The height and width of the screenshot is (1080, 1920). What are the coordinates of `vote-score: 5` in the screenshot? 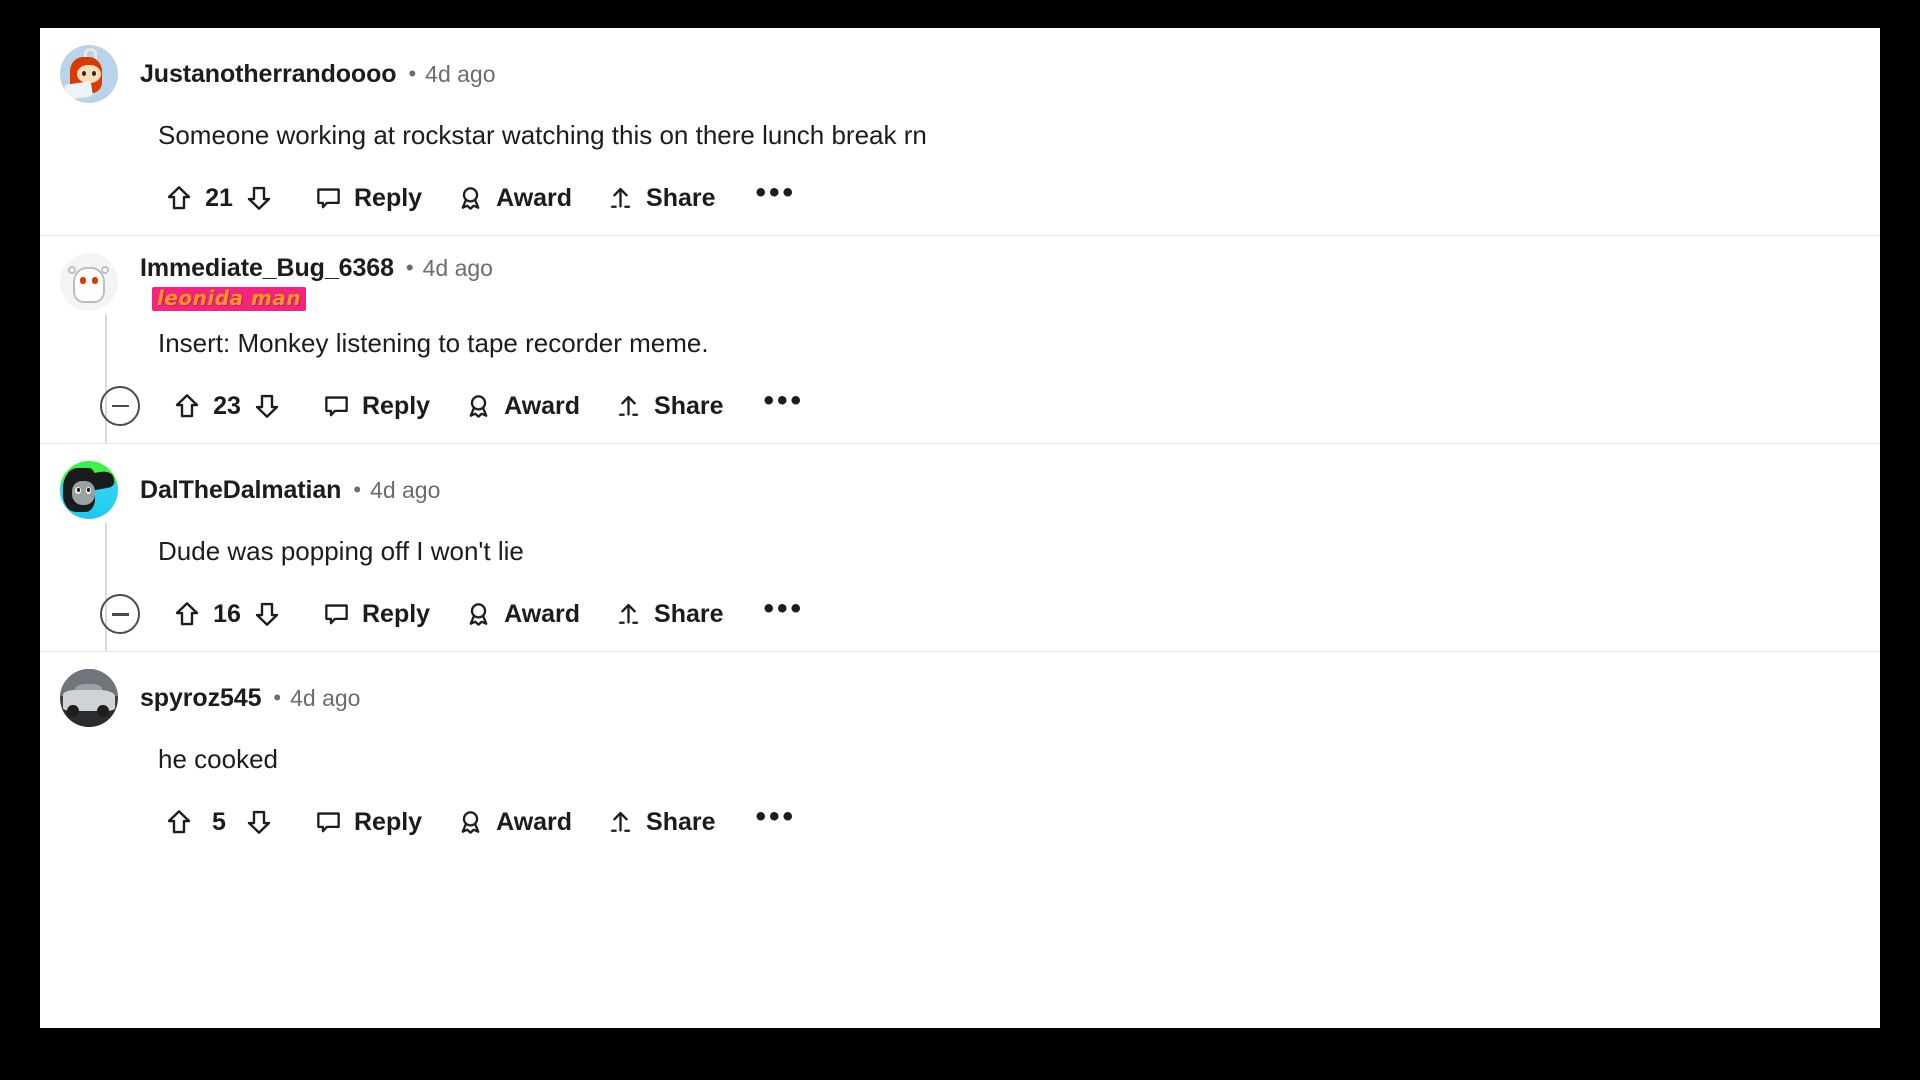 It's located at (219, 821).